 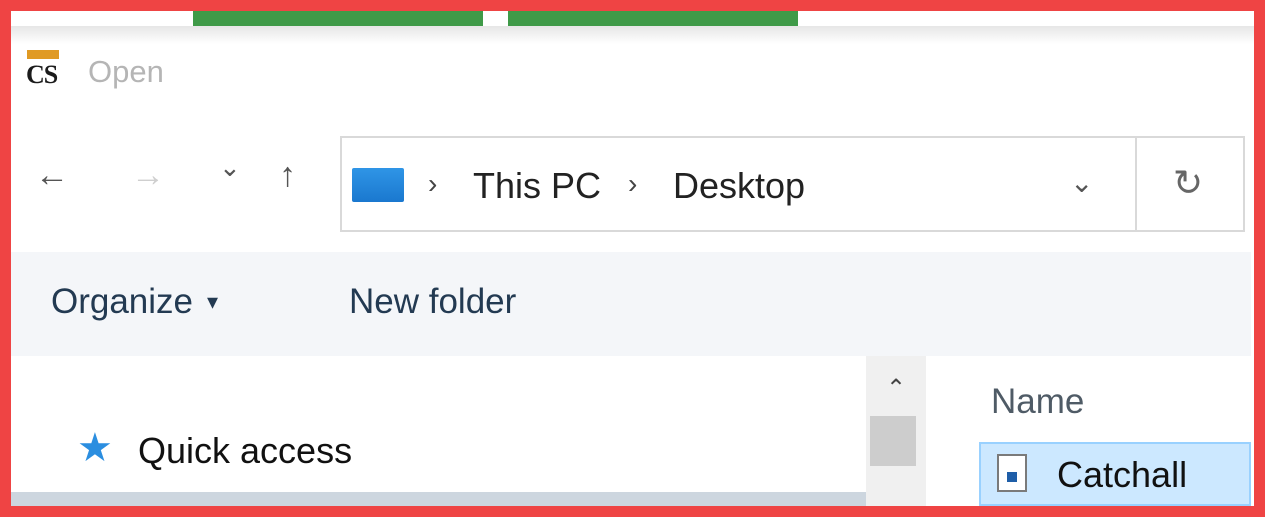 I want to click on organize-button: Organize ▾, so click(x=134, y=302).